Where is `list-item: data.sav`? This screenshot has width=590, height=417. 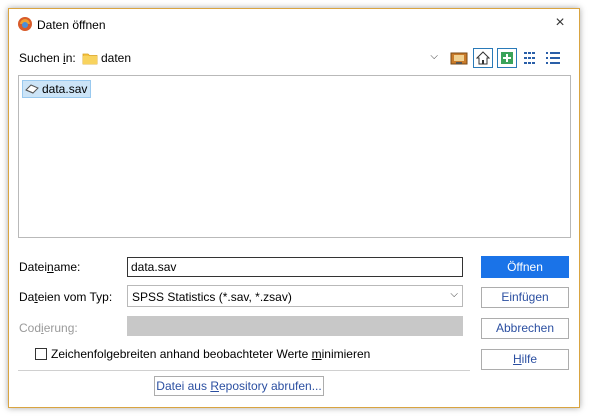
list-item: data.sav is located at coordinates (57, 89).